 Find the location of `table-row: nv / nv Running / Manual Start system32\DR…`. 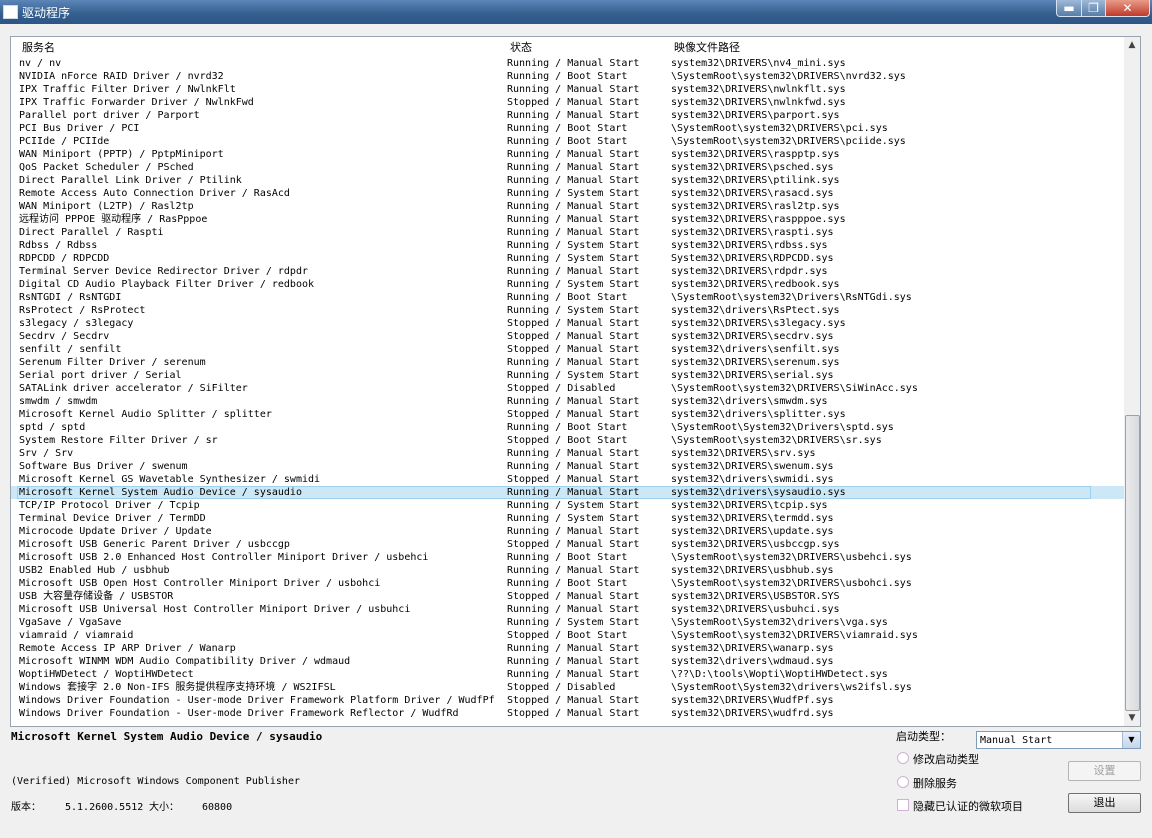

table-row: nv / nv Running / Manual Start system32\DR… is located at coordinates (567, 63).